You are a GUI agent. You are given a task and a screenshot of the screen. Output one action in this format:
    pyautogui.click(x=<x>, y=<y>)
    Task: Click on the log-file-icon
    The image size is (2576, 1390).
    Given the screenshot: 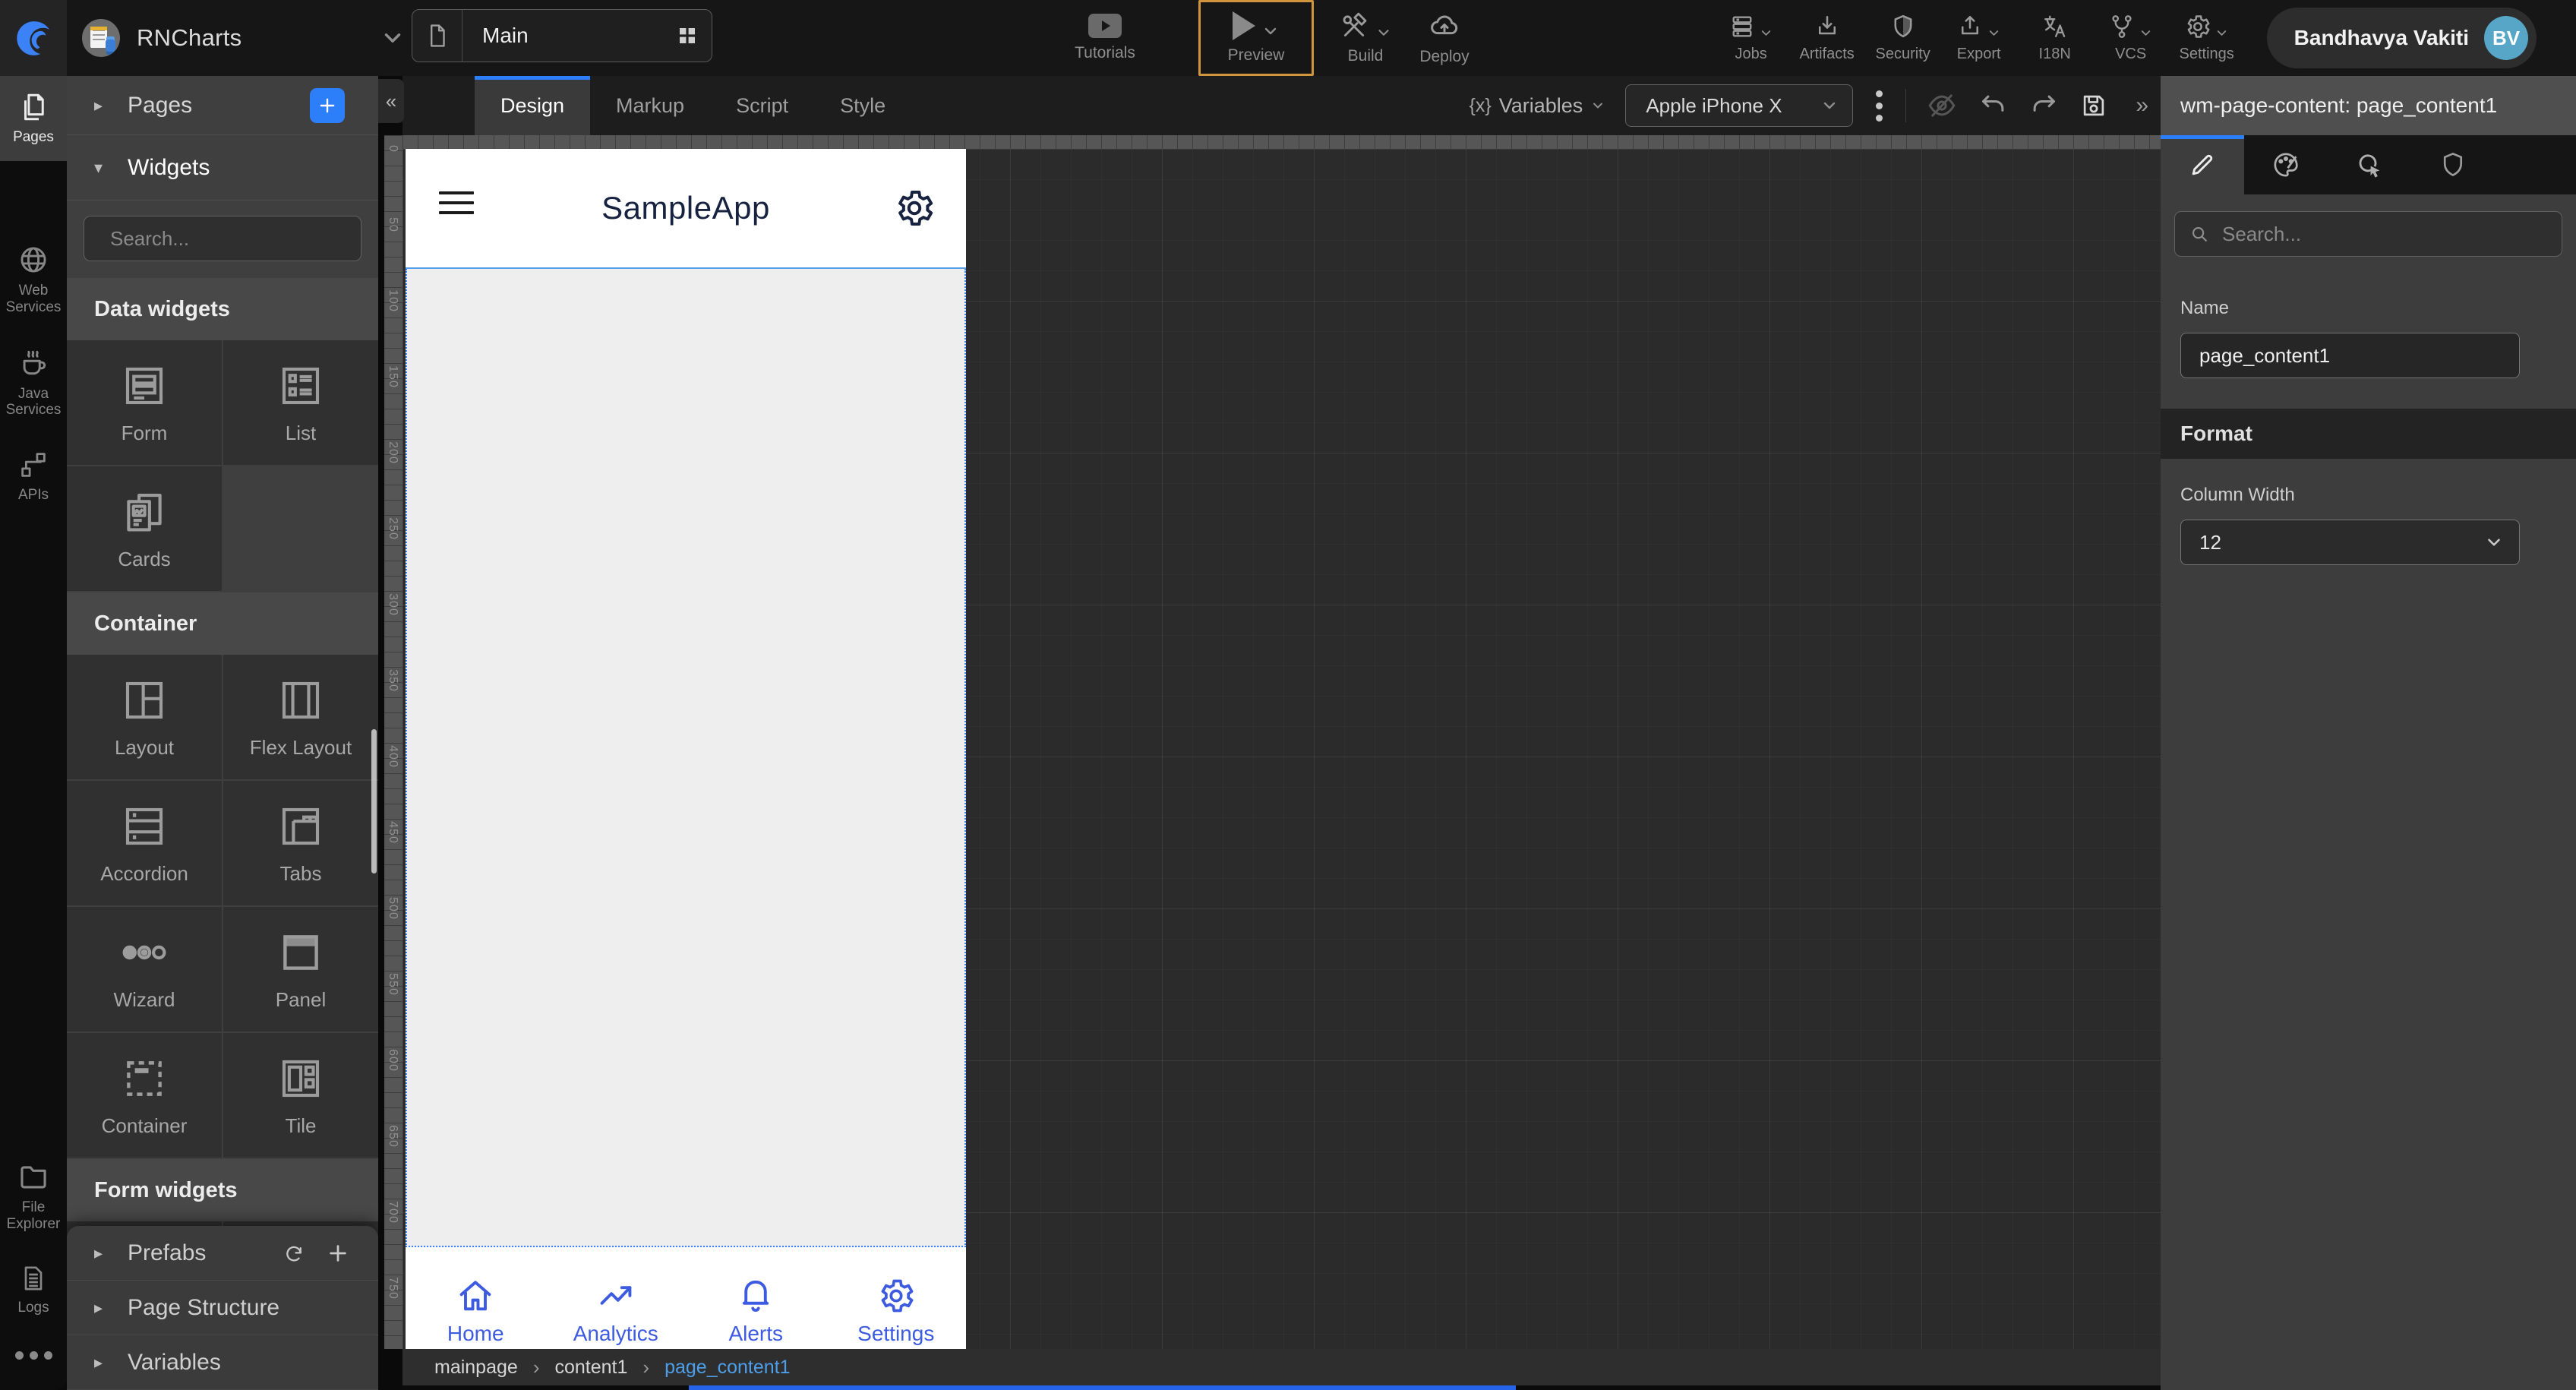 What is the action you would take?
    pyautogui.click(x=33, y=1278)
    